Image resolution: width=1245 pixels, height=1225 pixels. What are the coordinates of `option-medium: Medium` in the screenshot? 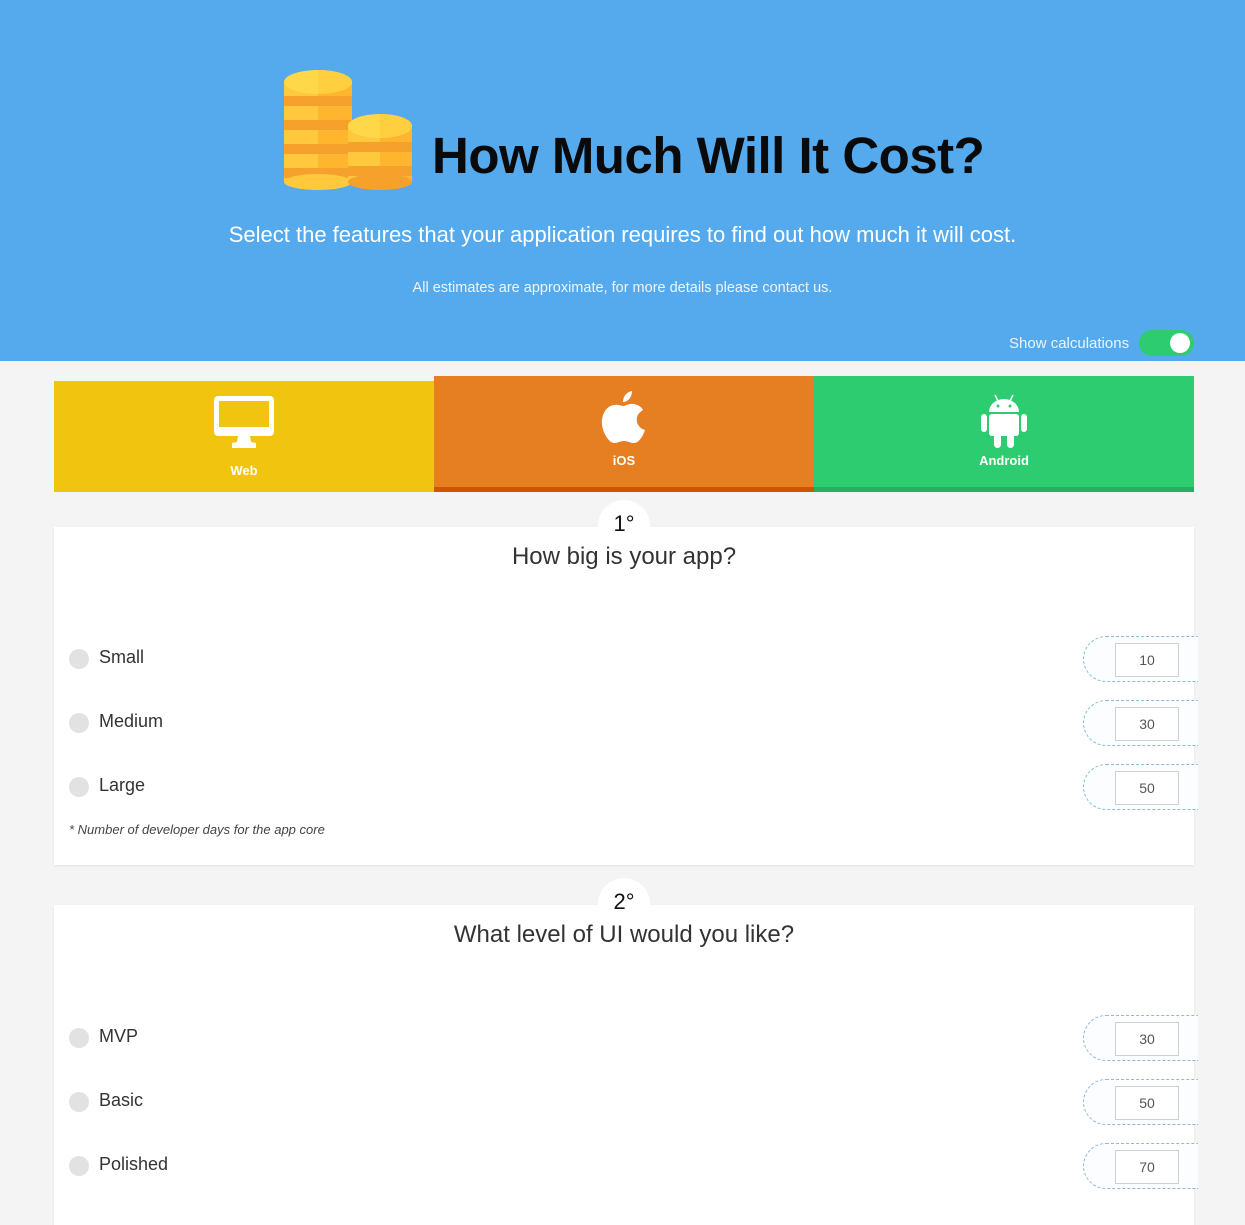 It's located at (626, 723).